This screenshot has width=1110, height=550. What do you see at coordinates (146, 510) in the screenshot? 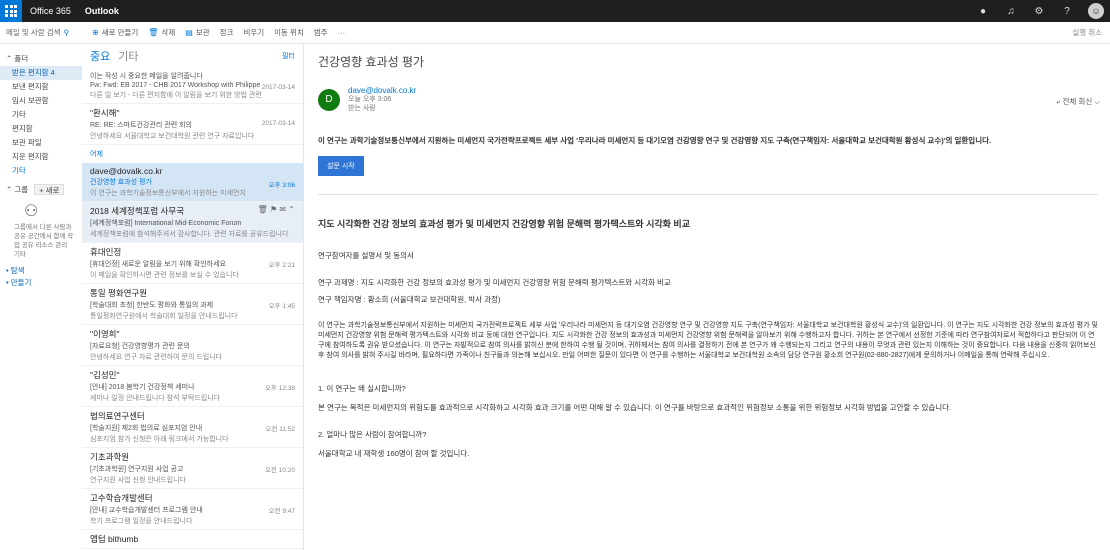
I see `subject: [안내] 교수학습개발센터 프로그램 안내` at bounding box center [146, 510].